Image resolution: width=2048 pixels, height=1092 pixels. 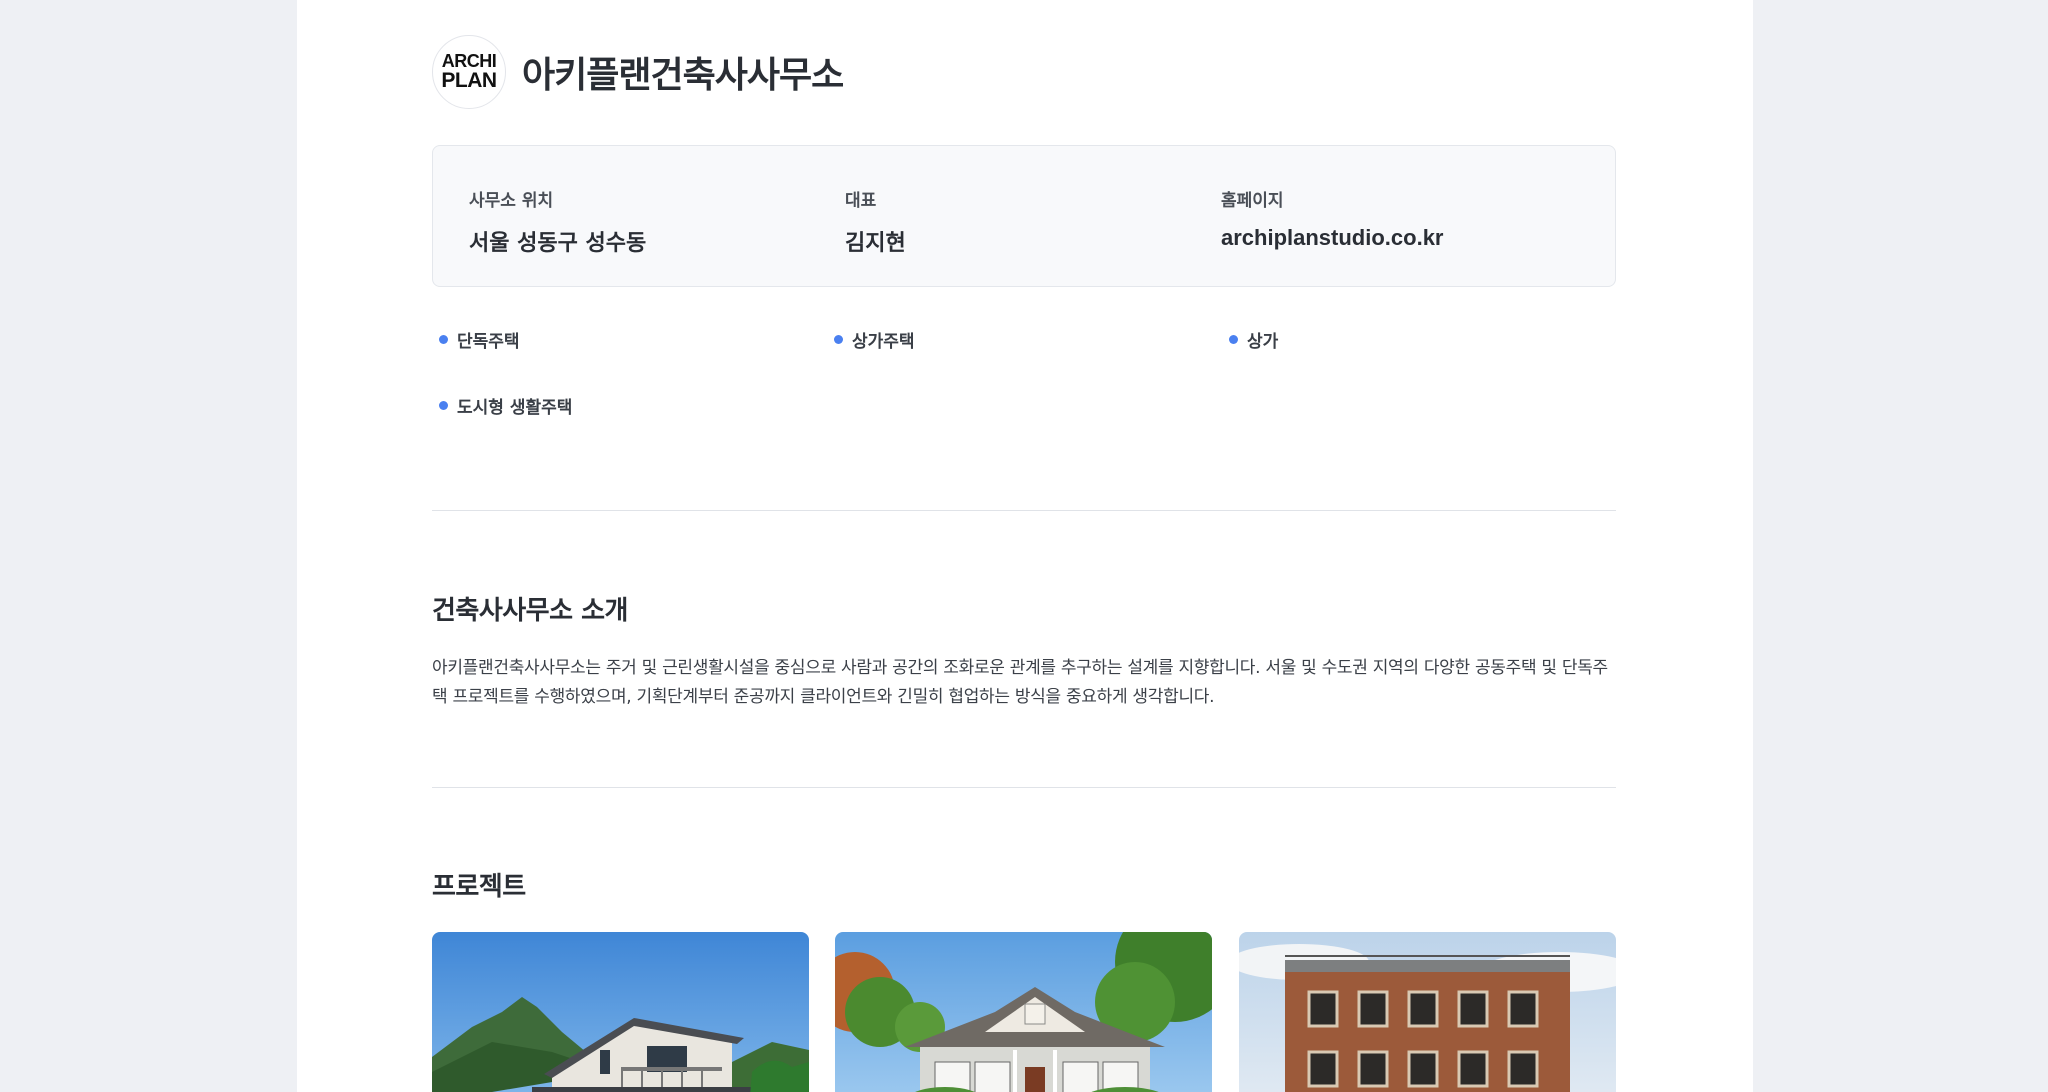 What do you see at coordinates (469, 61) in the screenshot?
I see `logo-line-1: ARCHI` at bounding box center [469, 61].